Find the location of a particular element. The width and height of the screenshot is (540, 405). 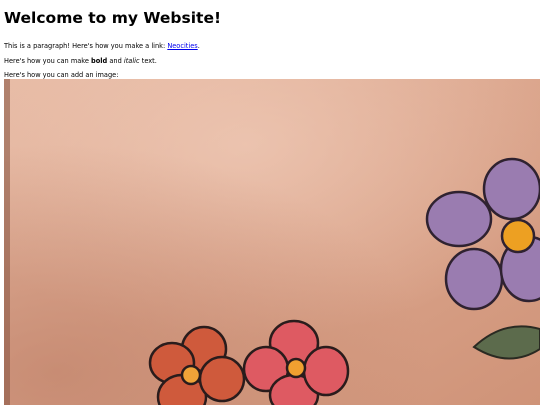

paragraph-link-suffix: . is located at coordinates (198, 46).